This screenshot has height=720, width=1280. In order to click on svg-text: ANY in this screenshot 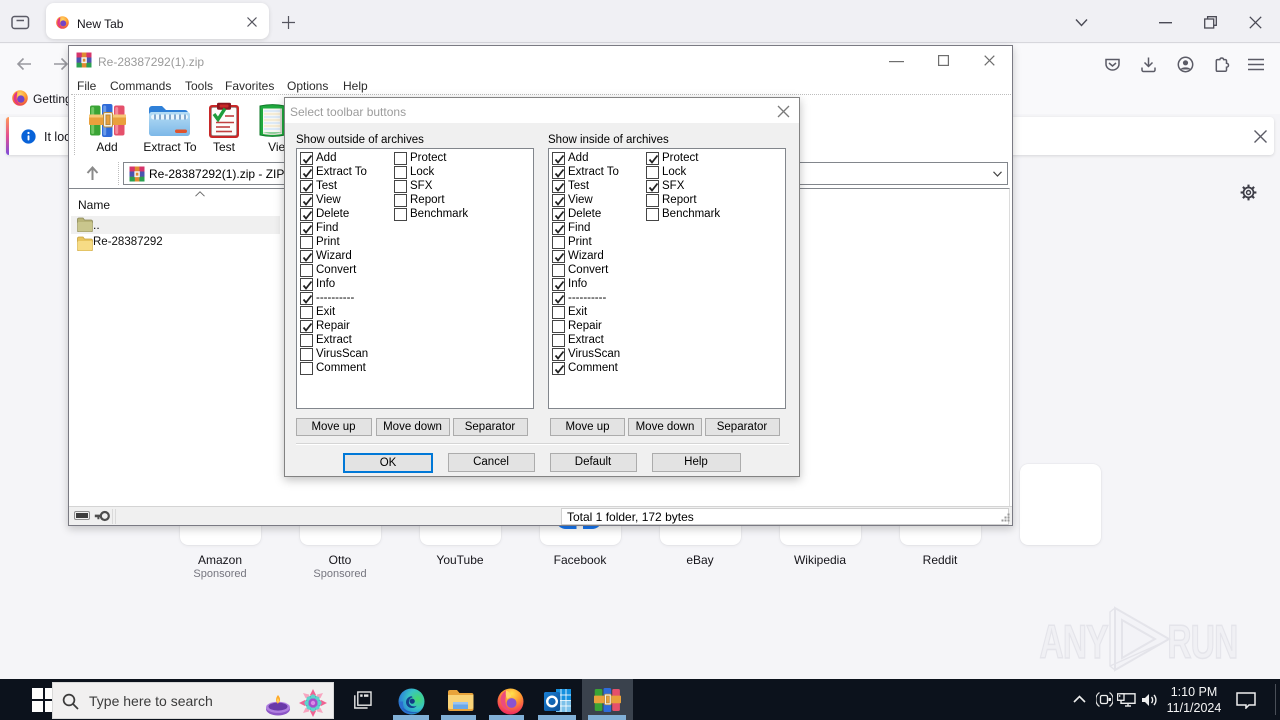, I will do `click(1074, 641)`.